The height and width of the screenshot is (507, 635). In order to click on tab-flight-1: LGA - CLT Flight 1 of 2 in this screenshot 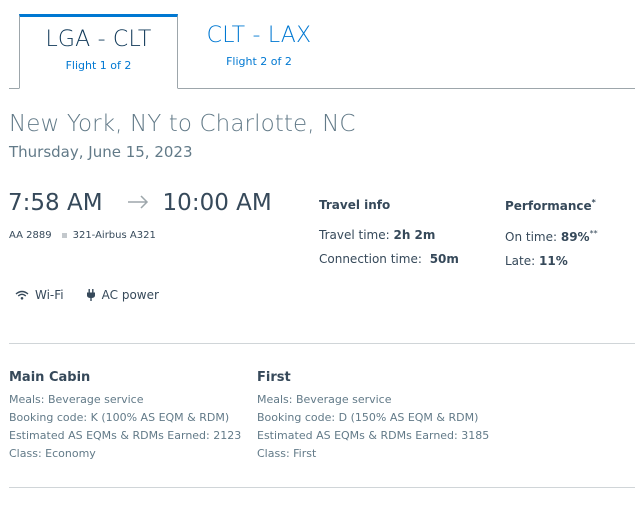, I will do `click(98, 51)`.